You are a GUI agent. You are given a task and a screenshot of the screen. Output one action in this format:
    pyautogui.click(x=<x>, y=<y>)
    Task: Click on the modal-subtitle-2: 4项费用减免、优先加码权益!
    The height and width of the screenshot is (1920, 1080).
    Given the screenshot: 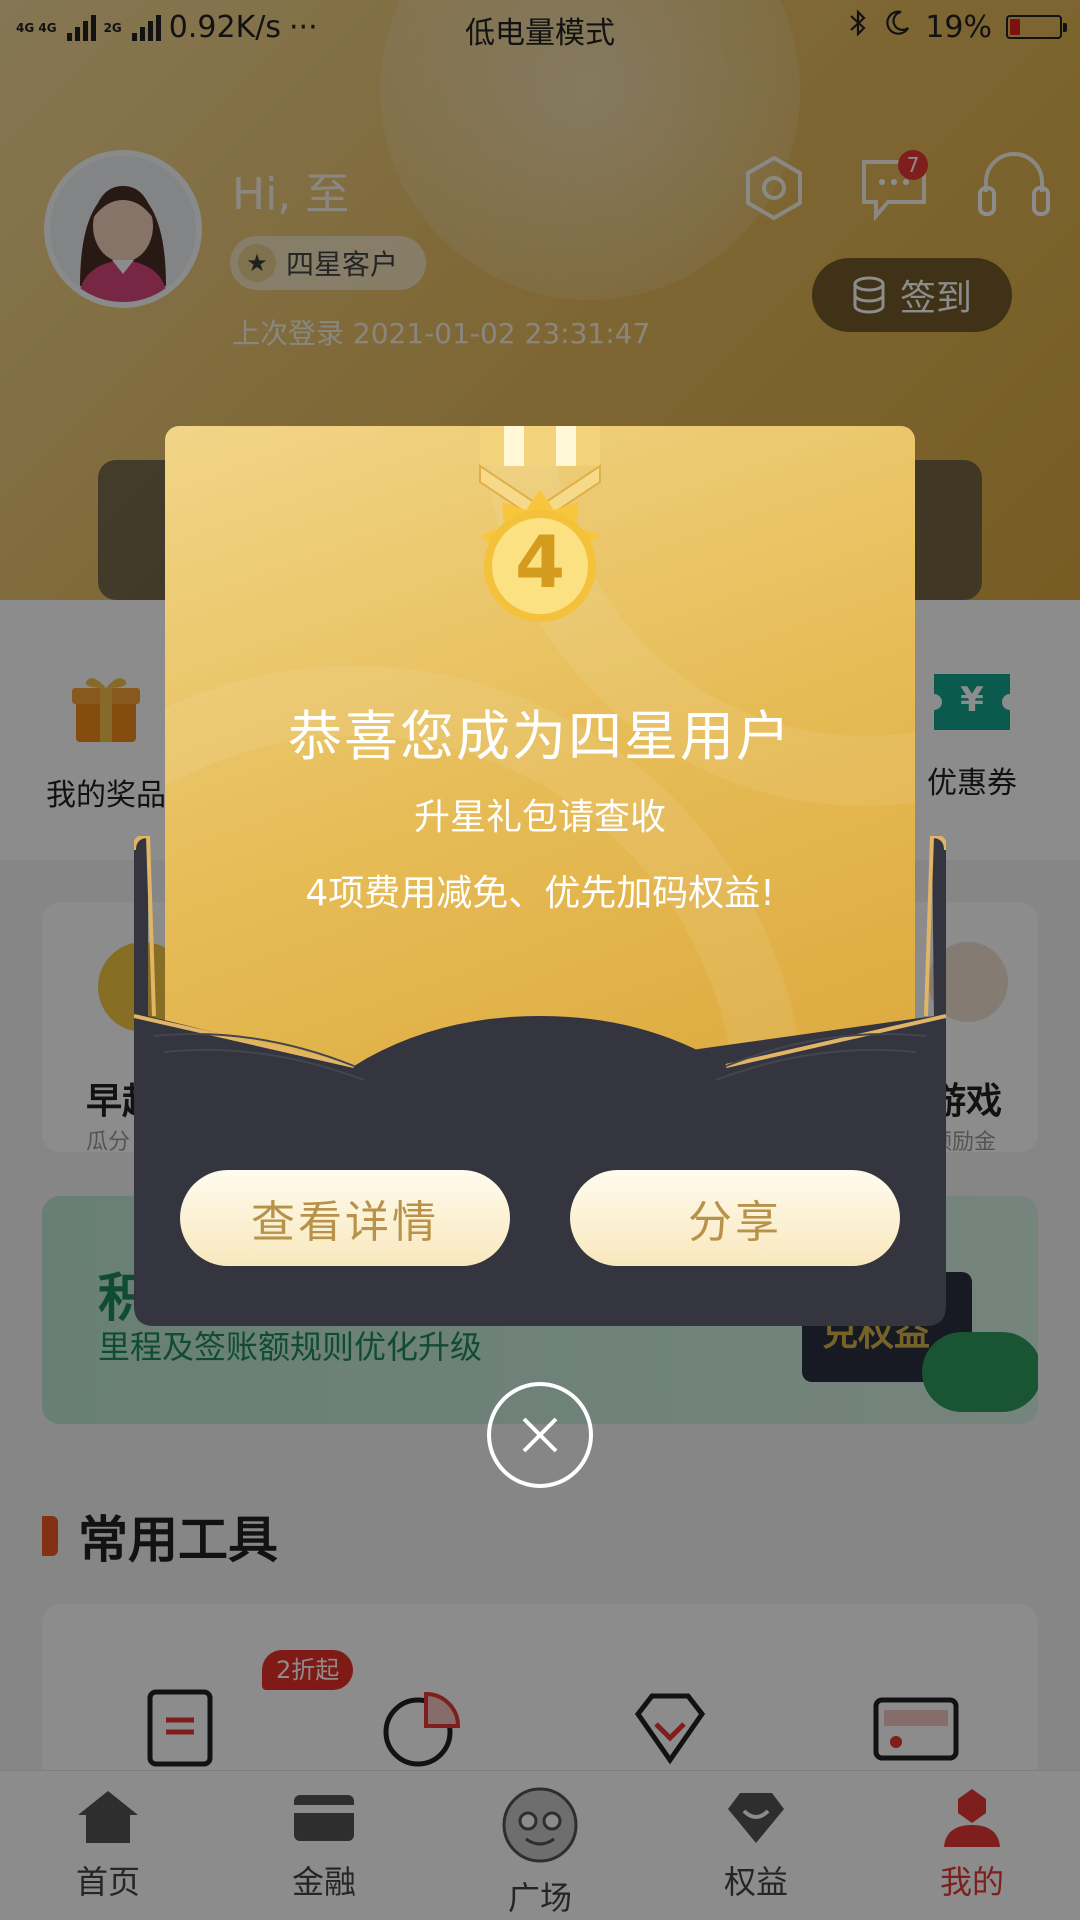 What is the action you would take?
    pyautogui.click(x=540, y=893)
    